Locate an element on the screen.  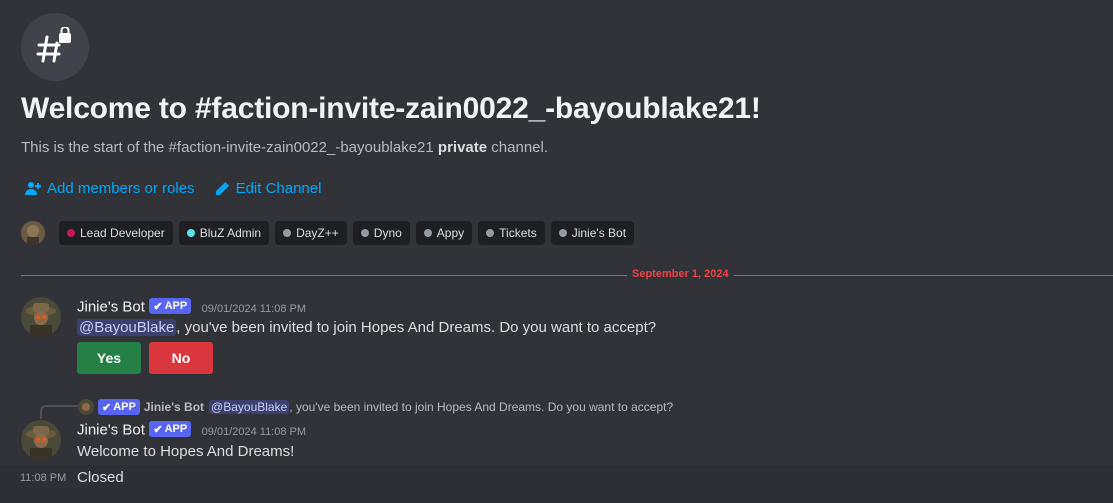
role-pill: BluZ Admin is located at coordinates (224, 233).